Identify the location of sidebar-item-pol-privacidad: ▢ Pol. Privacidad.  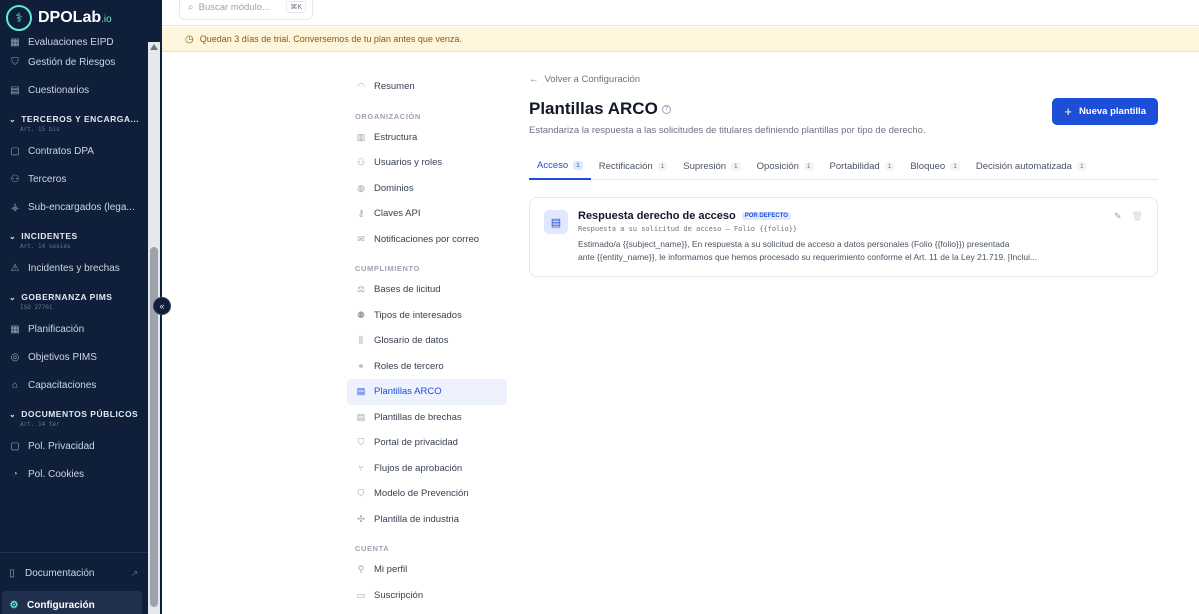
(74, 446).